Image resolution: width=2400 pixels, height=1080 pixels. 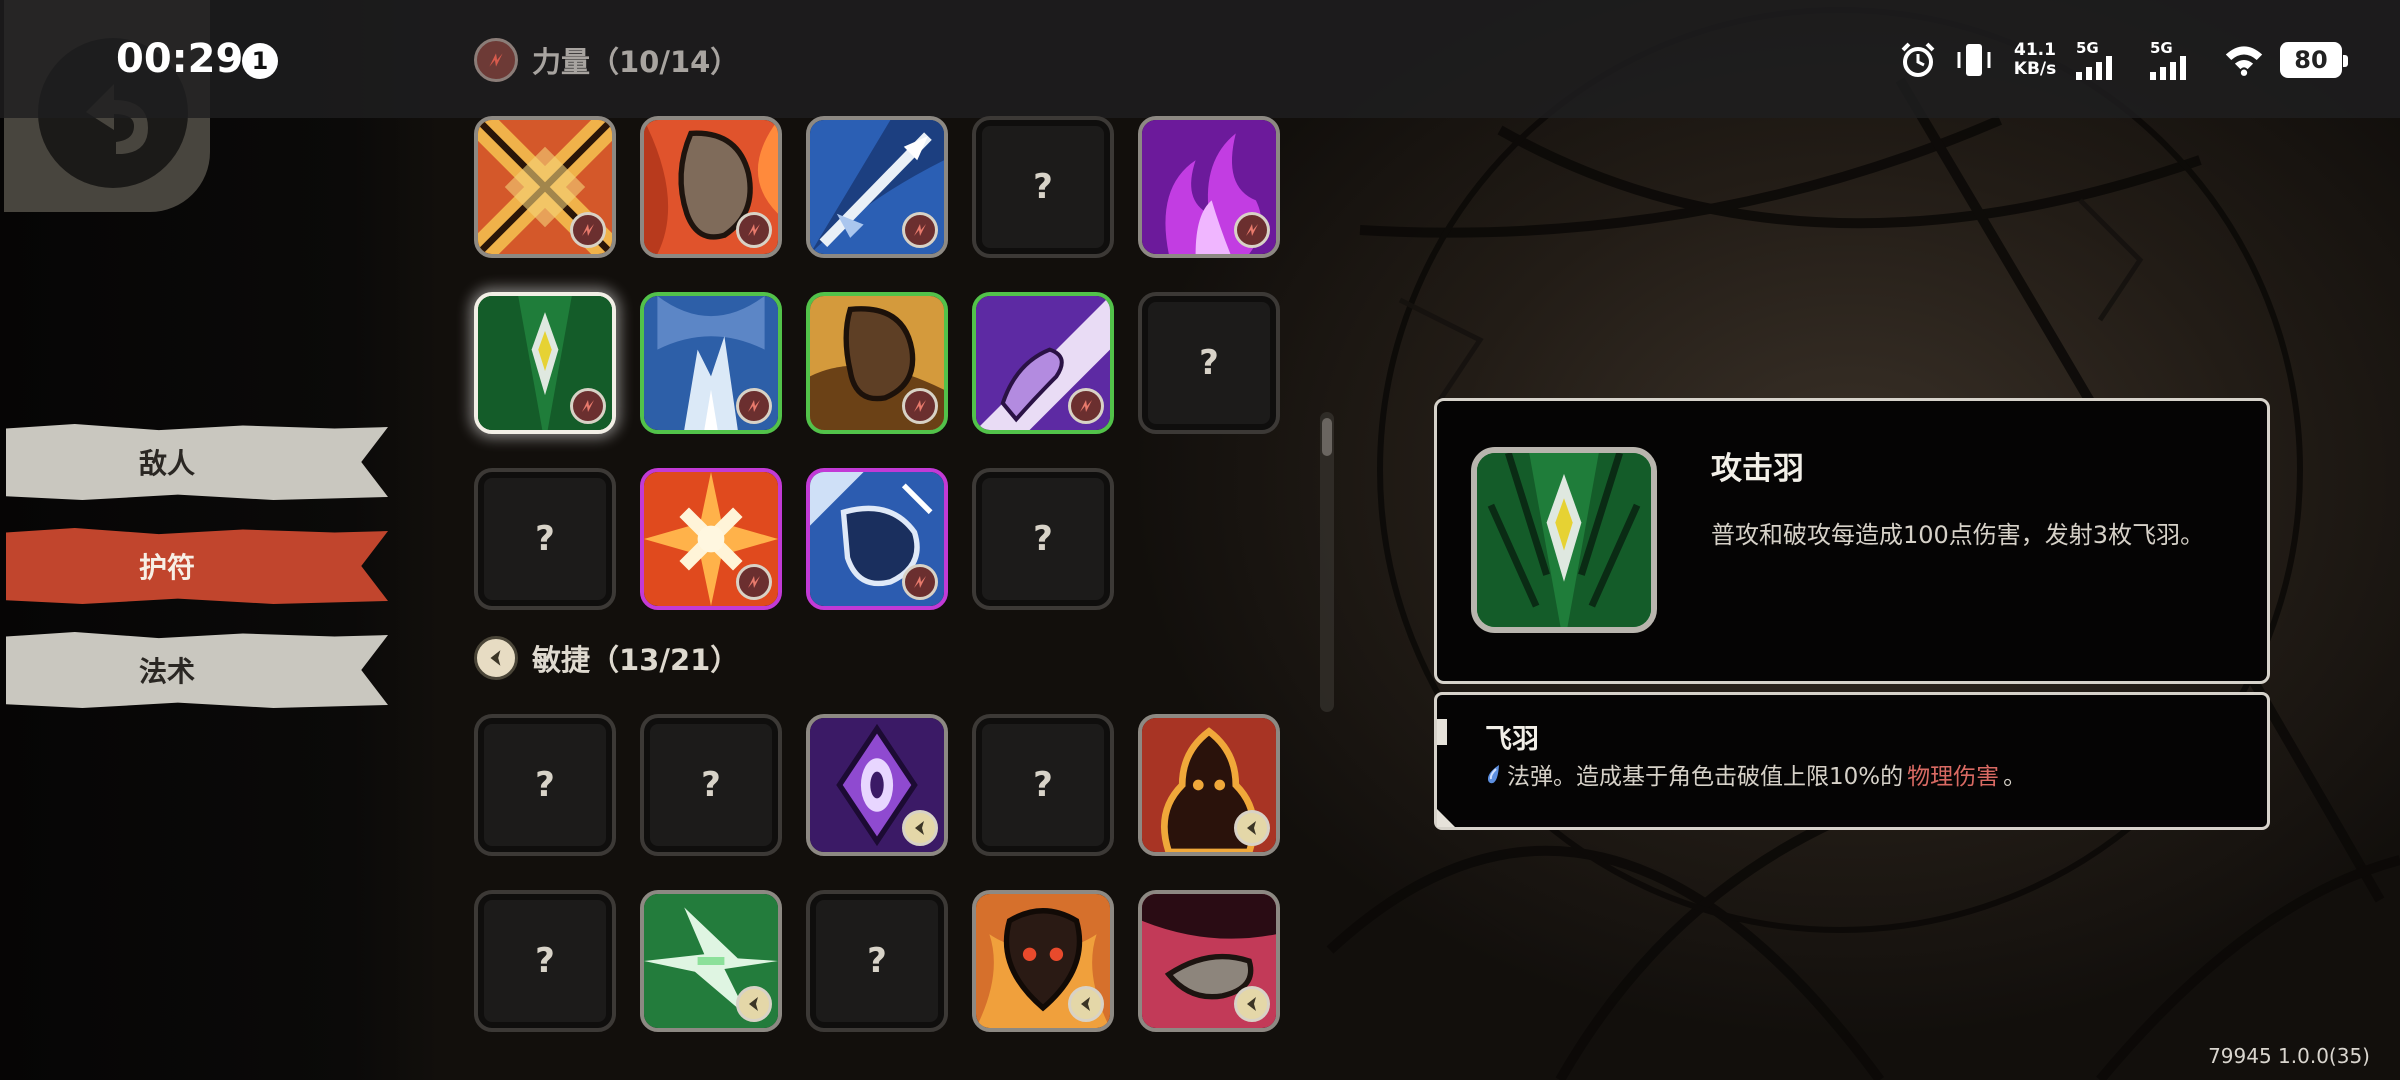 What do you see at coordinates (2244, 60) in the screenshot?
I see `wifi-icon` at bounding box center [2244, 60].